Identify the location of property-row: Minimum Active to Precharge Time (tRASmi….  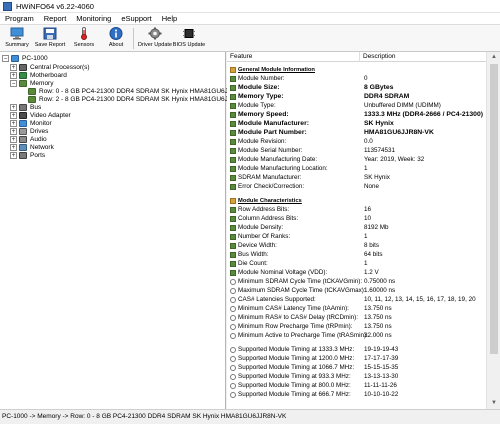
(356, 335).